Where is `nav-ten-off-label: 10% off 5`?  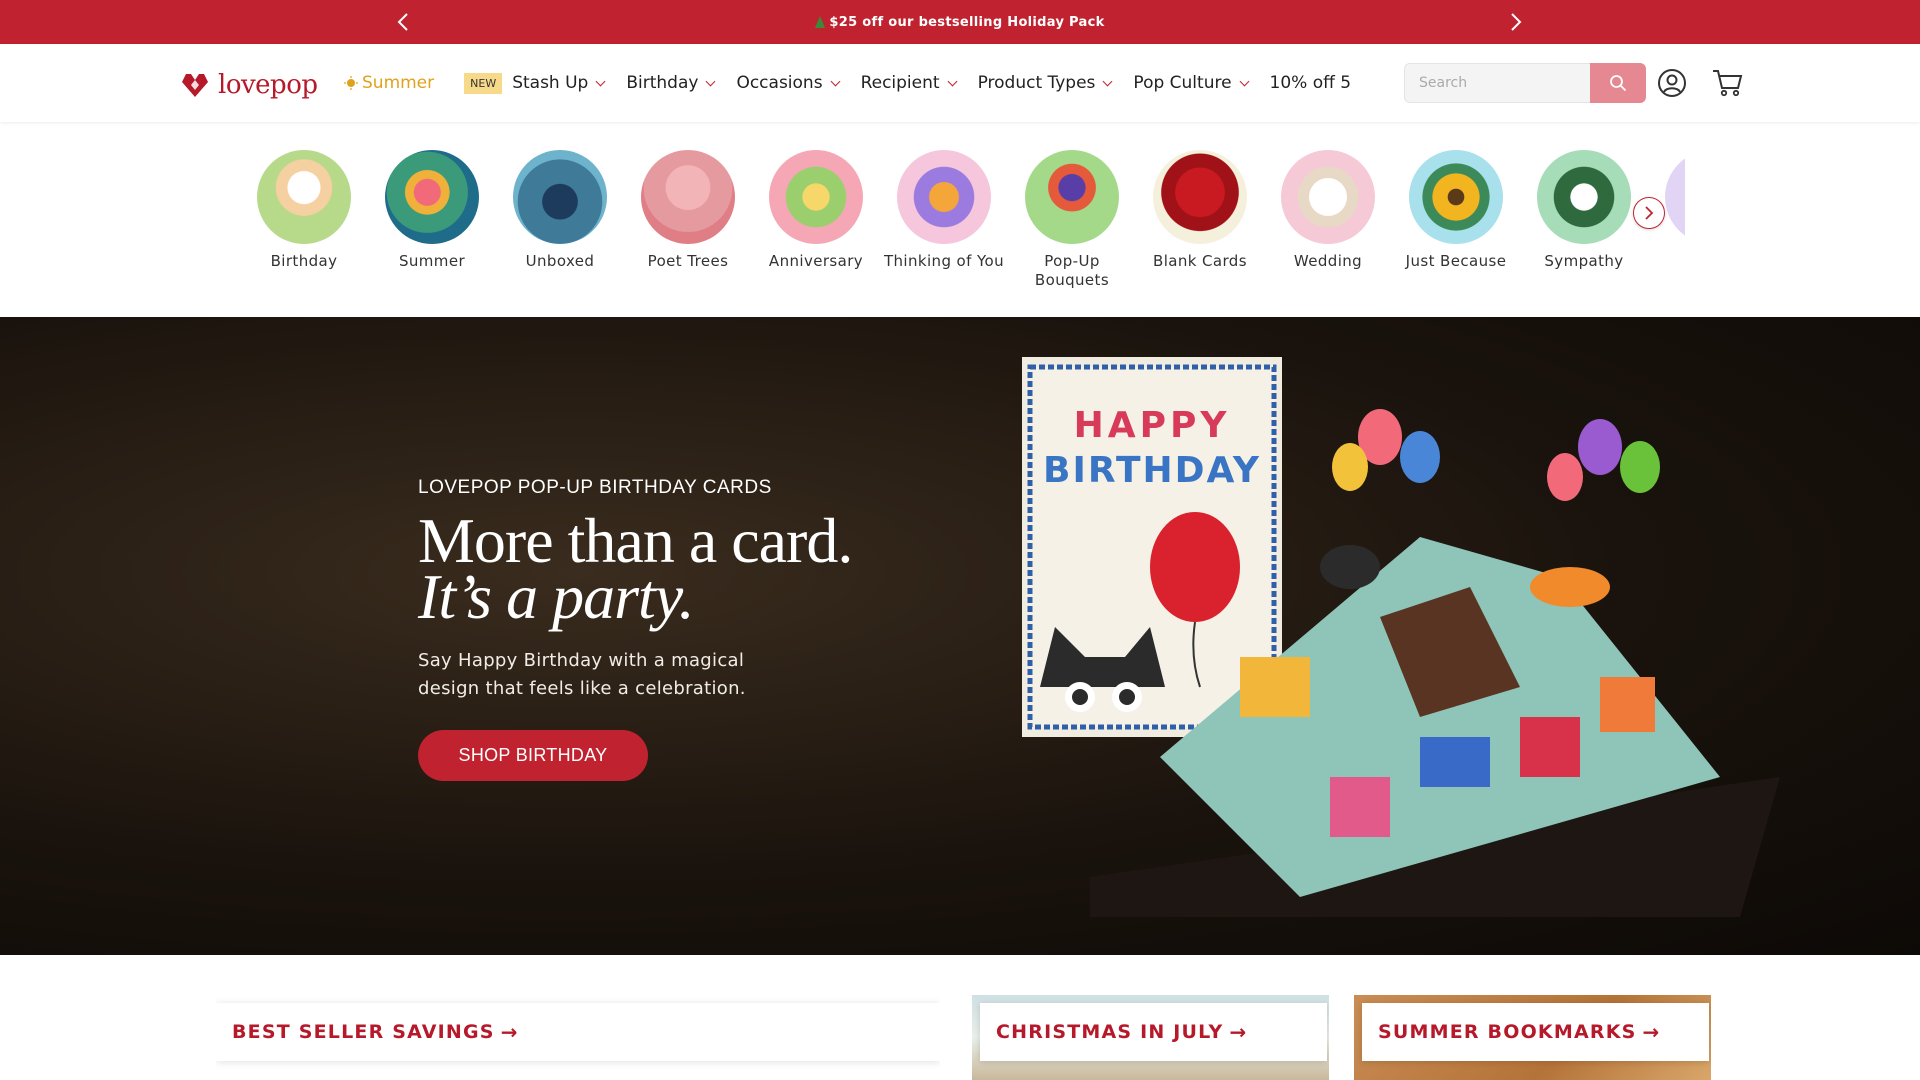 nav-ten-off-label: 10% off 5 is located at coordinates (1310, 83).